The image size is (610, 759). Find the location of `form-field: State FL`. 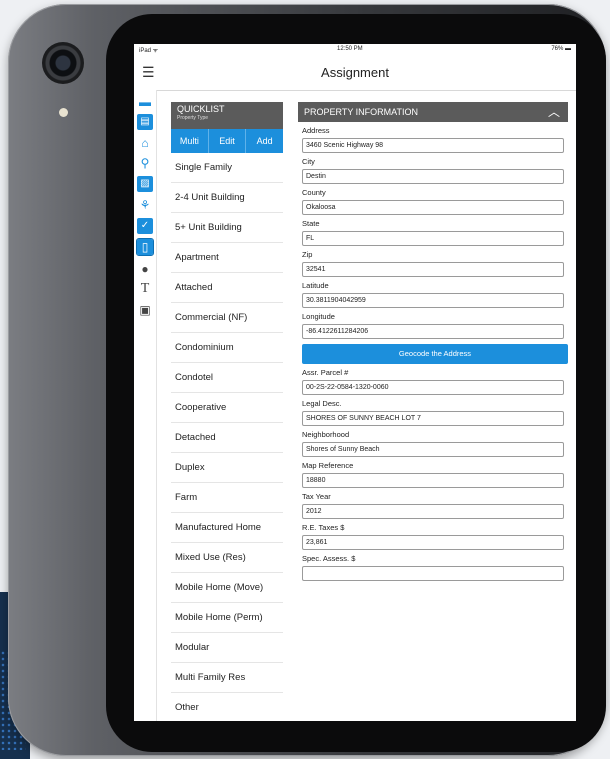

form-field: State FL is located at coordinates (435, 232).